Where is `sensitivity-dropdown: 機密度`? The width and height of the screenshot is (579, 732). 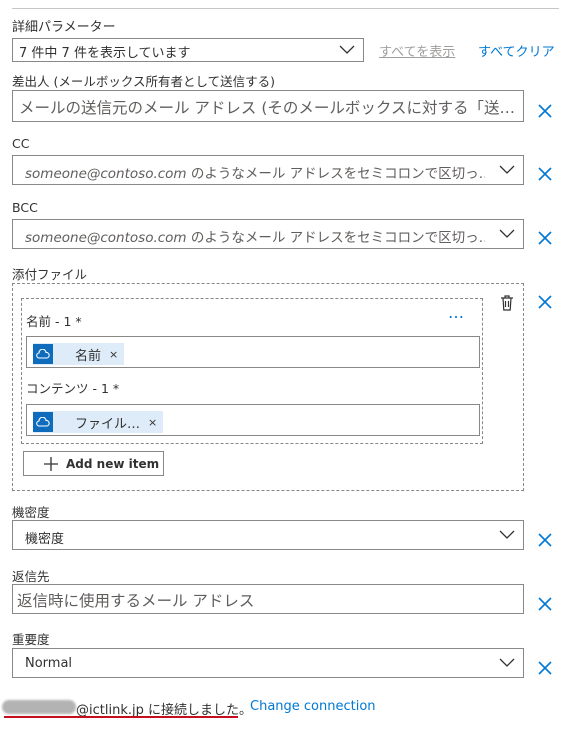
sensitivity-dropdown: 機密度 is located at coordinates (268, 535).